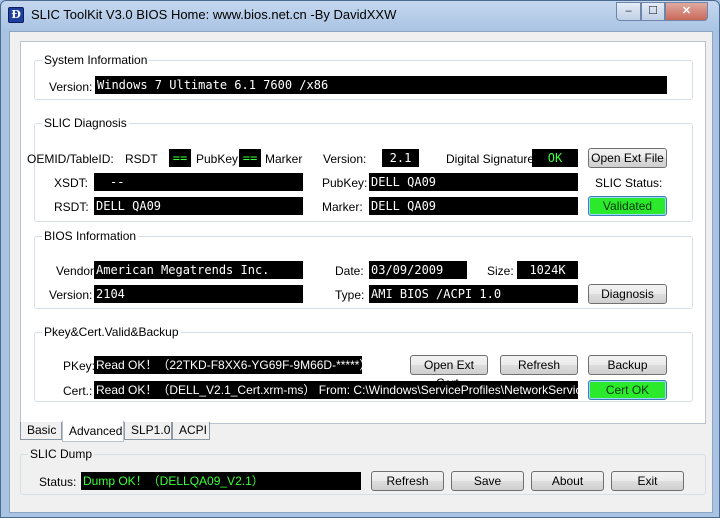 Image resolution: width=720 pixels, height=518 pixels. Describe the element at coordinates (381, 85) in the screenshot. I see `os-version-value: Windows 7 Ultimate 6.1 7600 /x86` at that location.